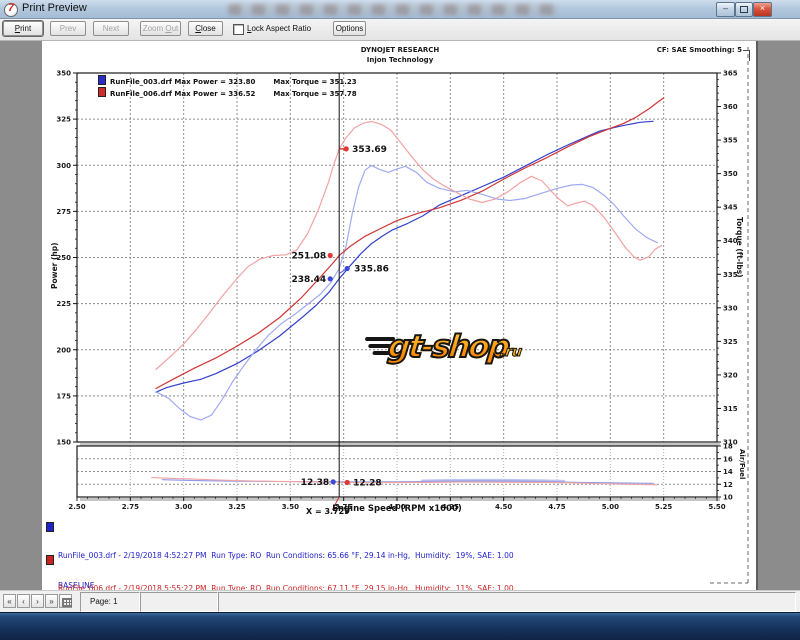 This screenshot has width=800, height=640. What do you see at coordinates (728, 485) in the screenshot?
I see `svg-text: 12` at bounding box center [728, 485].